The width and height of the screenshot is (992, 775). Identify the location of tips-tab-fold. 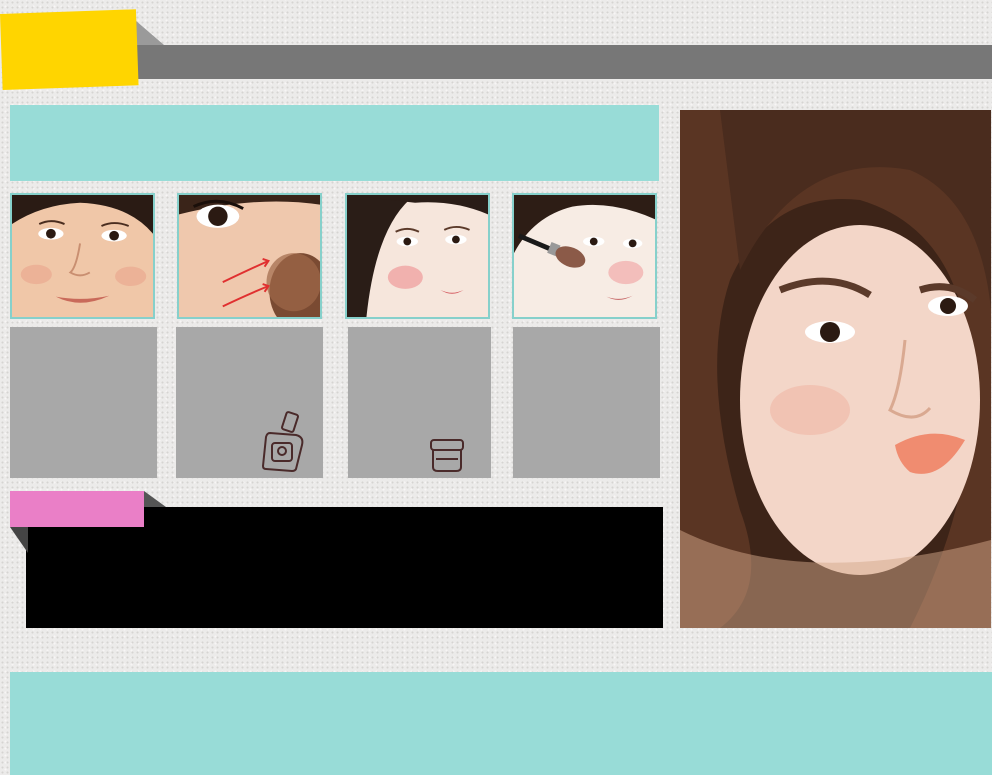
(155, 499).